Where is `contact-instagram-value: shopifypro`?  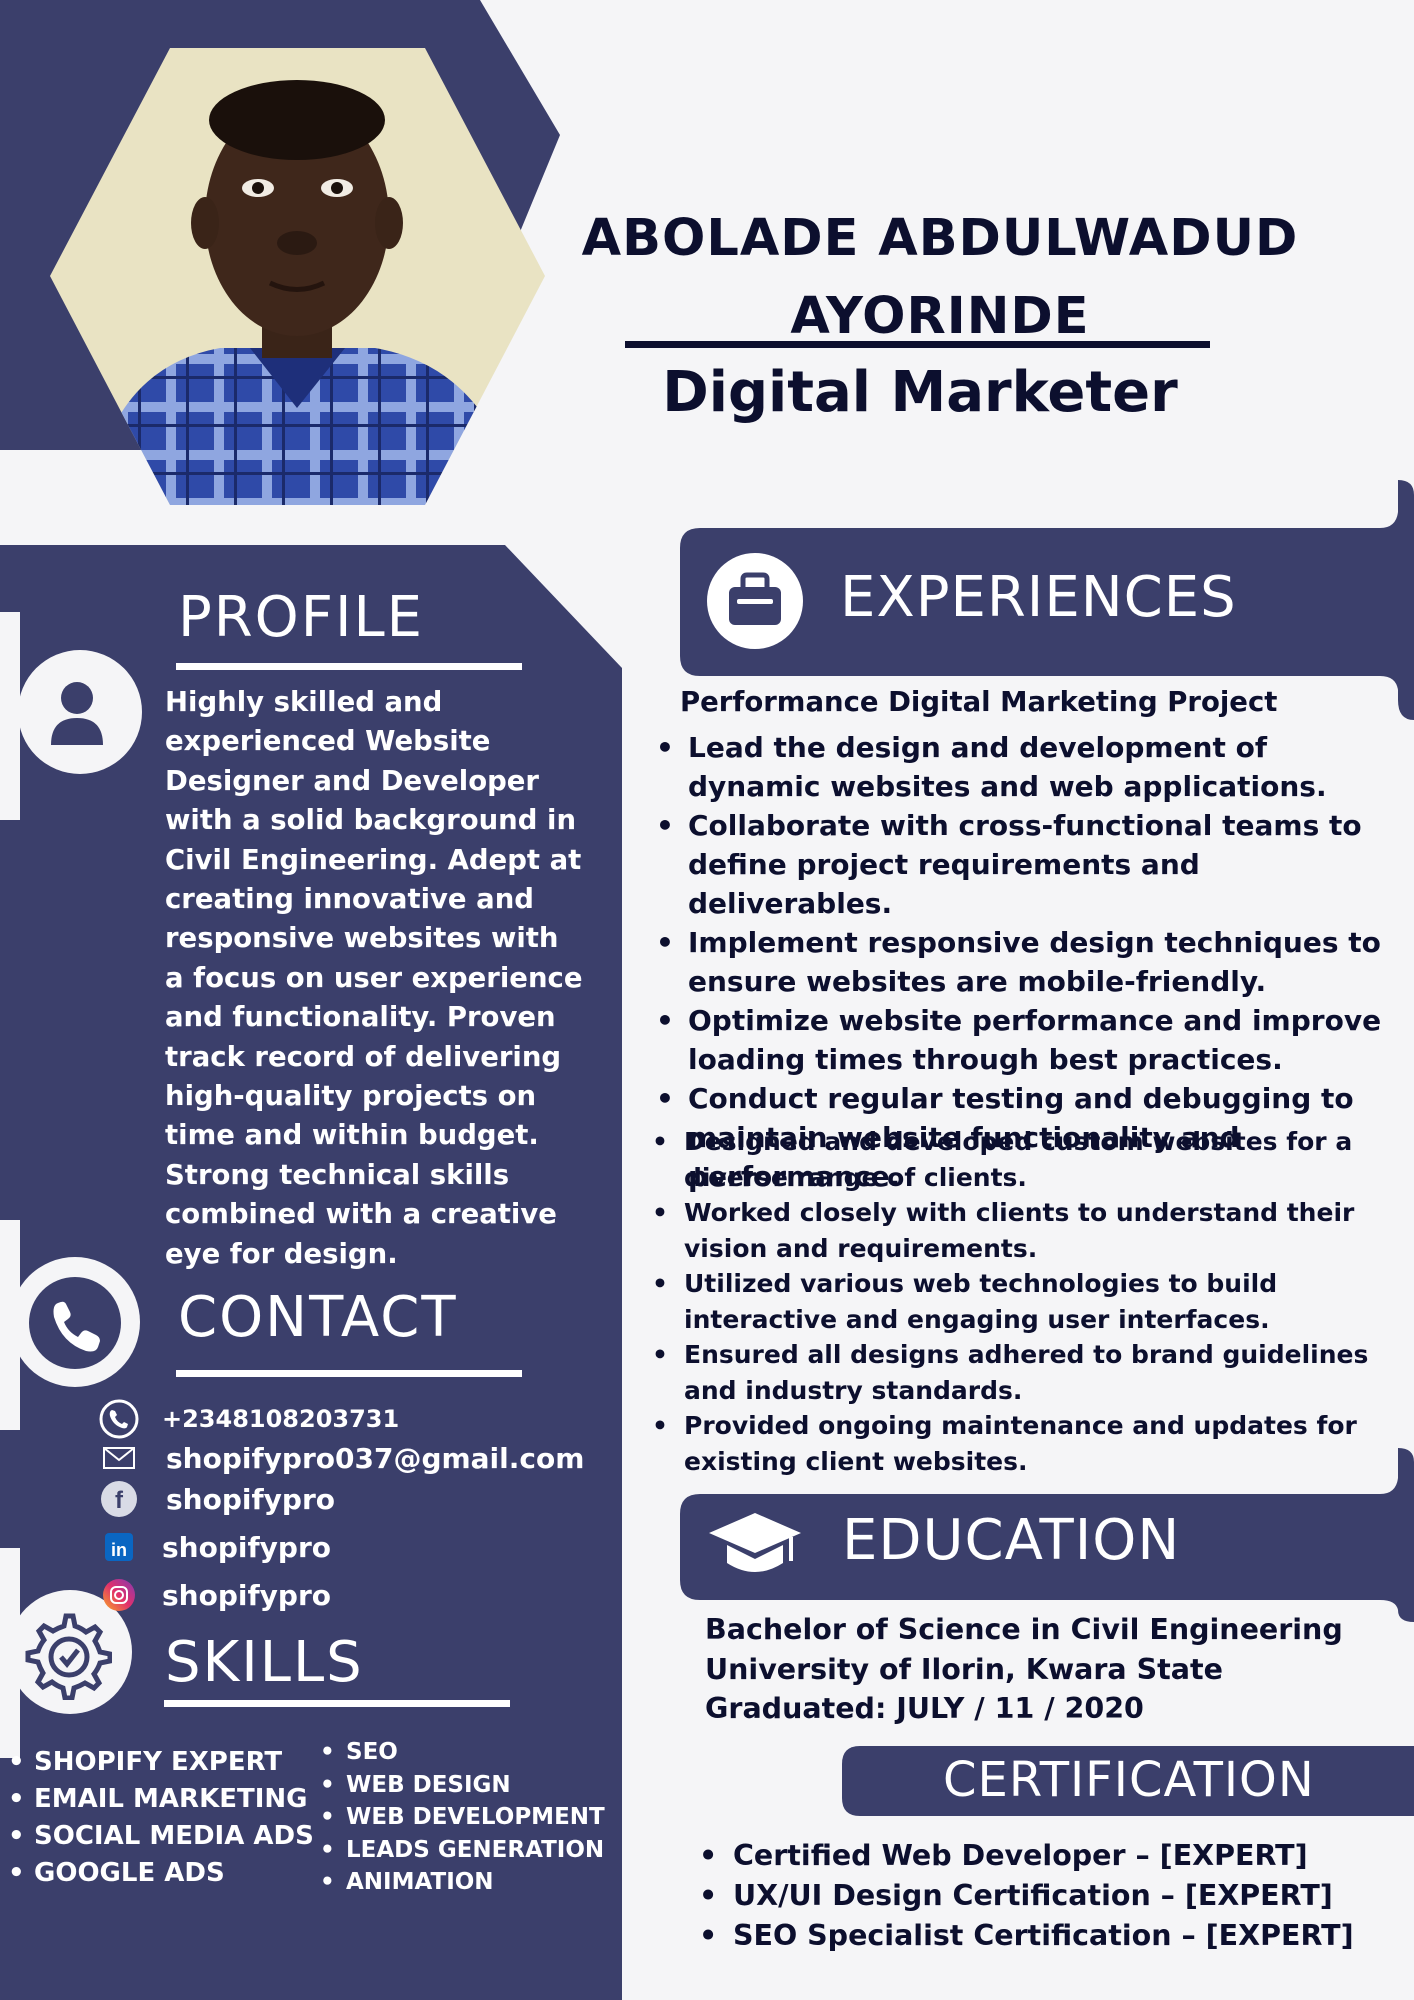
contact-instagram-value: shopifypro is located at coordinates (246, 1595).